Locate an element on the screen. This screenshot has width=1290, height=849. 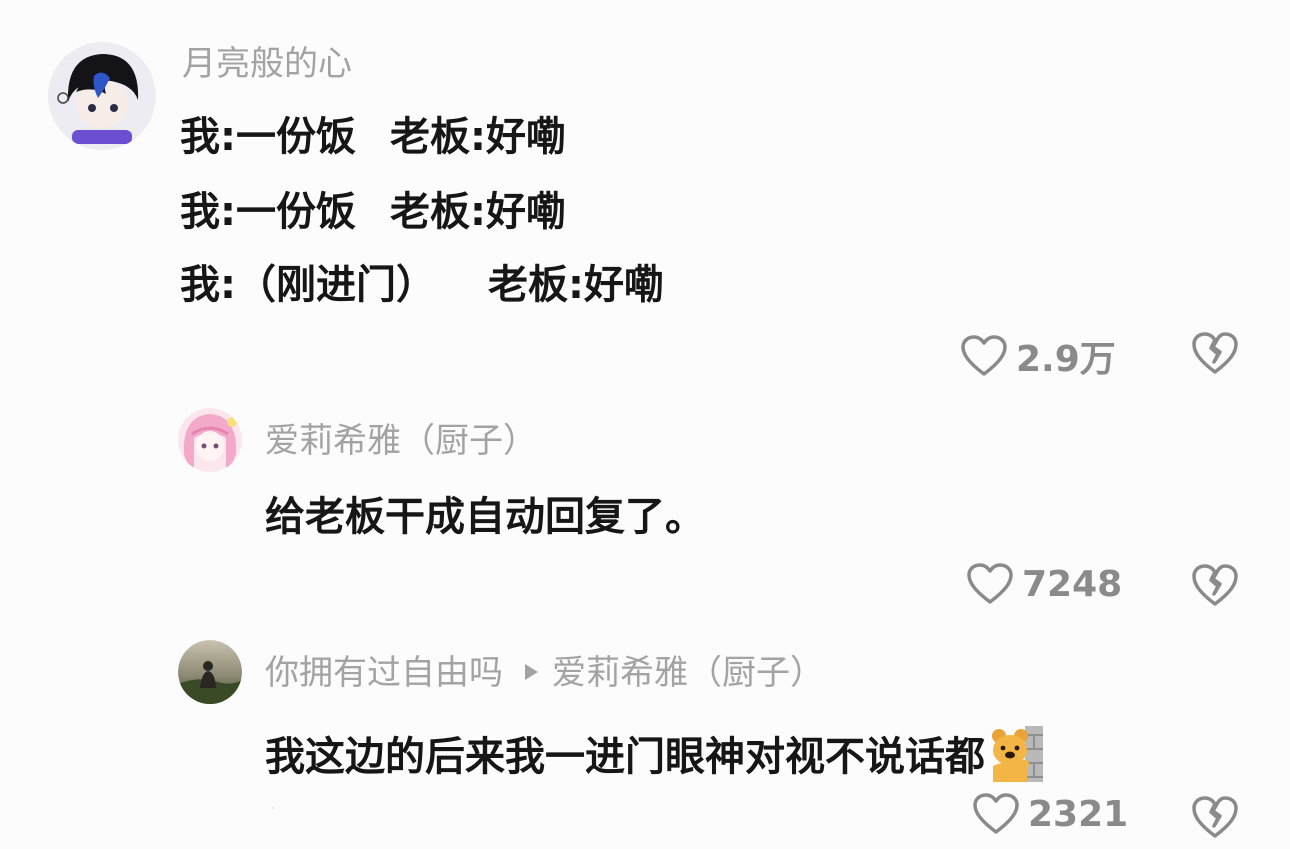
reply-1-username: 爱莉希雅（厨子） is located at coordinates (401, 441).